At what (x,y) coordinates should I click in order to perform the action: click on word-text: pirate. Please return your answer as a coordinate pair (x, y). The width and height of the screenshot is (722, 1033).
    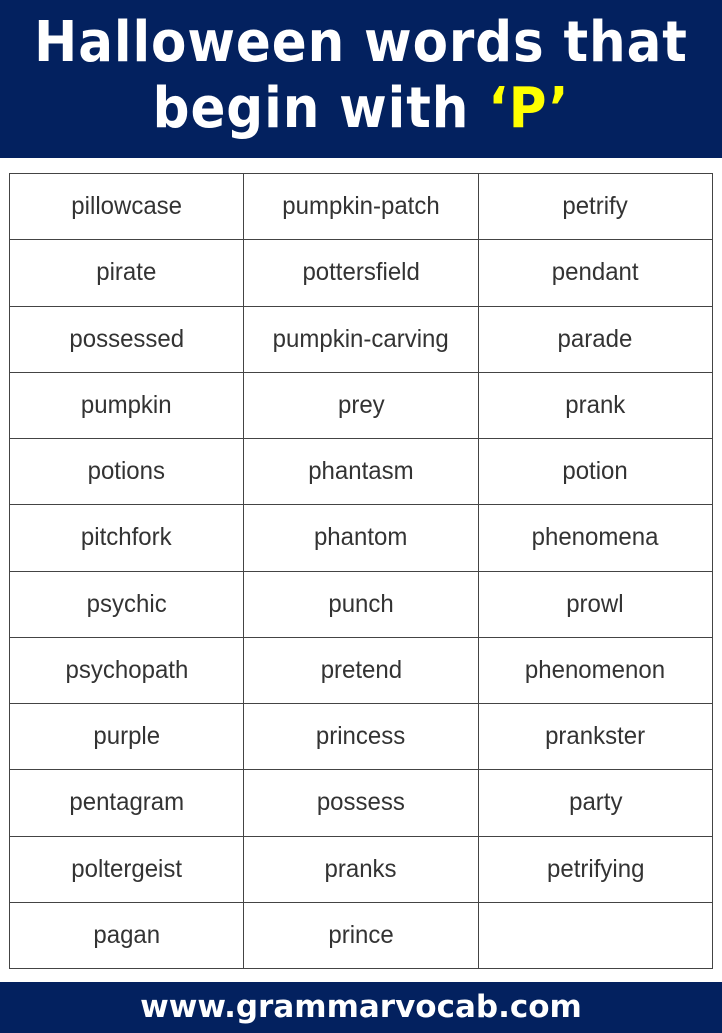
    Looking at the image, I should click on (126, 272).